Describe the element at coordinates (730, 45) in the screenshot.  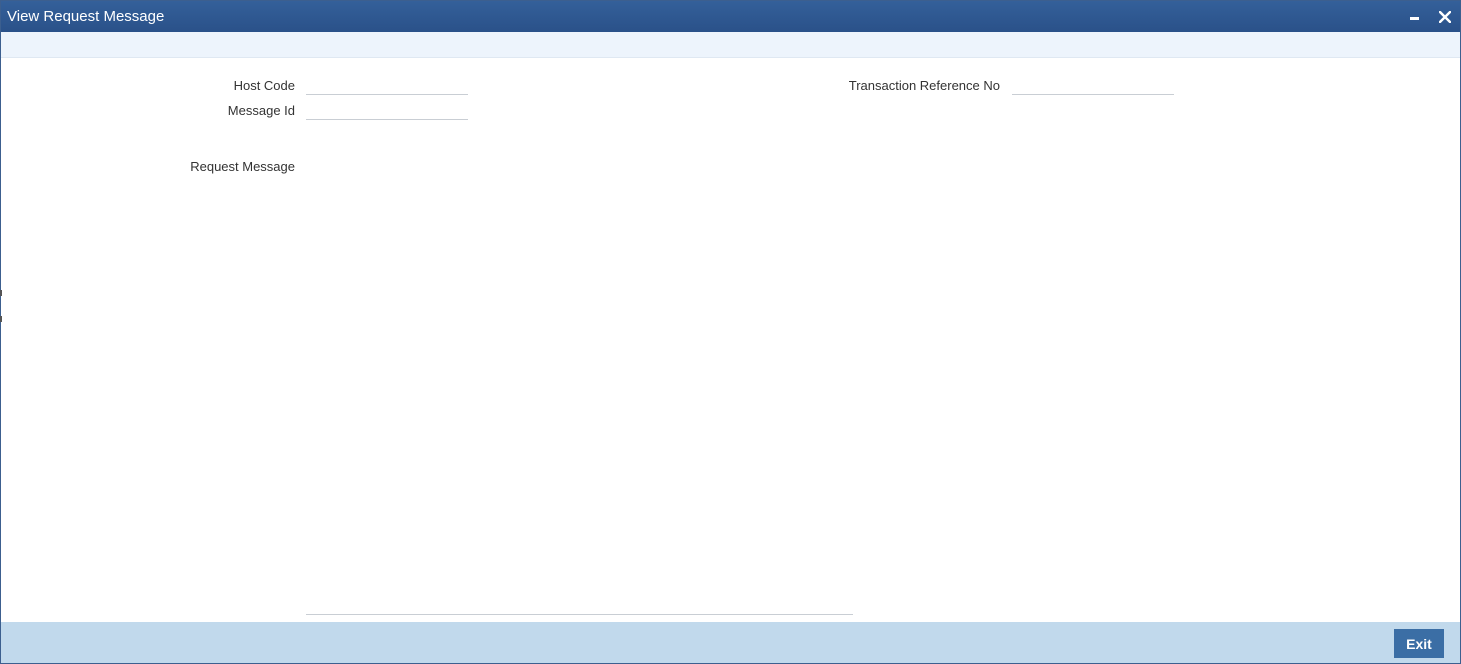
I see `toolbar-strip` at that location.